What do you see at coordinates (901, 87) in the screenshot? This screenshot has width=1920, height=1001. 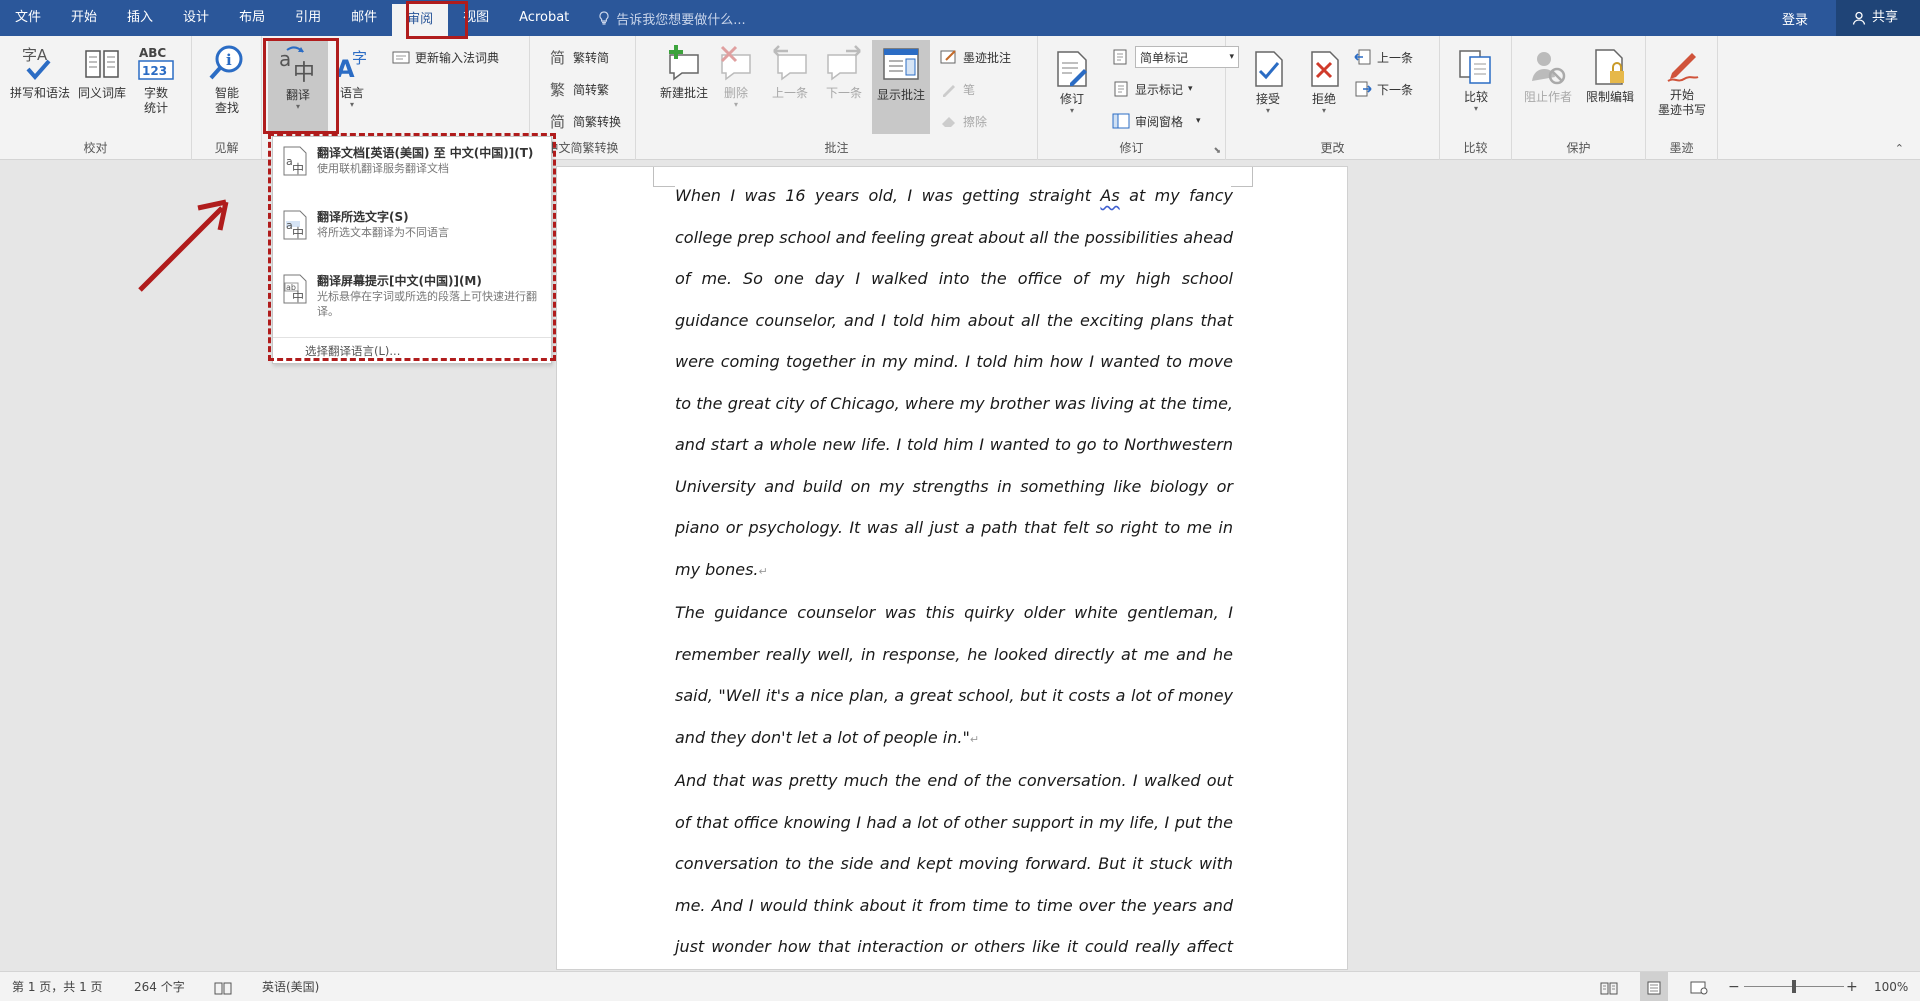 I see `show-comments-button: 显示批注` at bounding box center [901, 87].